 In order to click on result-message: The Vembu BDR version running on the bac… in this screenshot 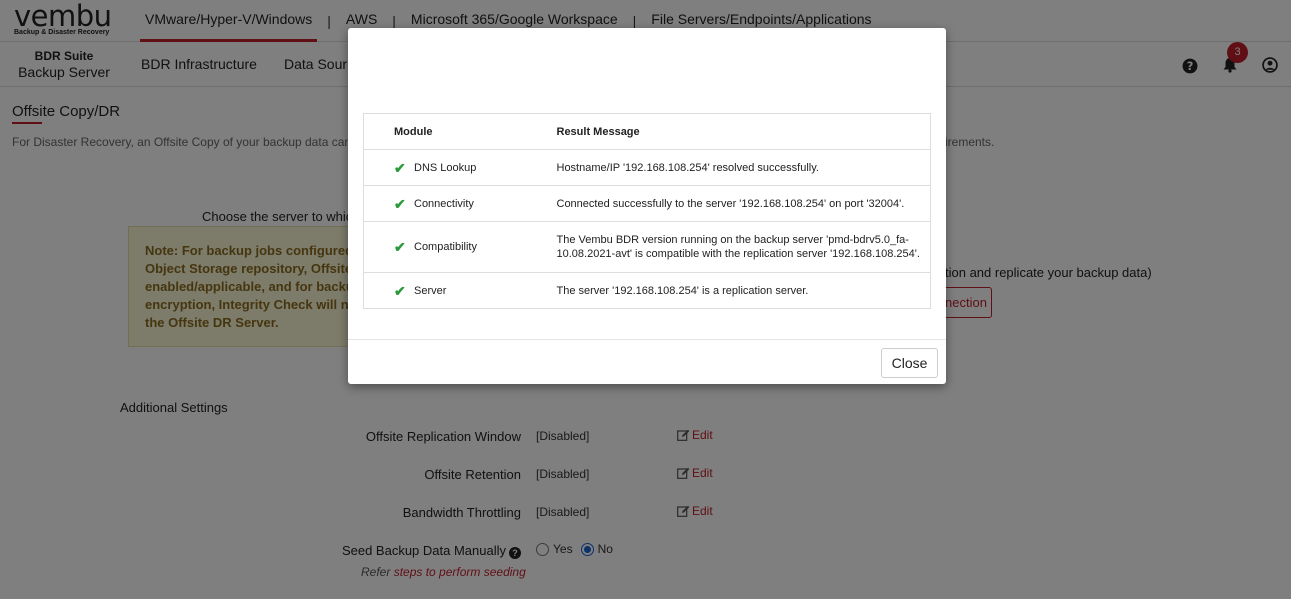, I will do `click(743, 247)`.